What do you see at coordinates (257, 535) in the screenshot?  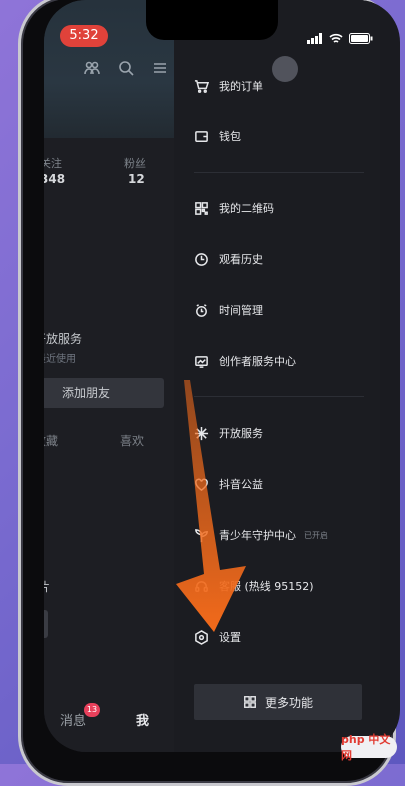 I see `drawer-item-label: 青少年守护中心` at bounding box center [257, 535].